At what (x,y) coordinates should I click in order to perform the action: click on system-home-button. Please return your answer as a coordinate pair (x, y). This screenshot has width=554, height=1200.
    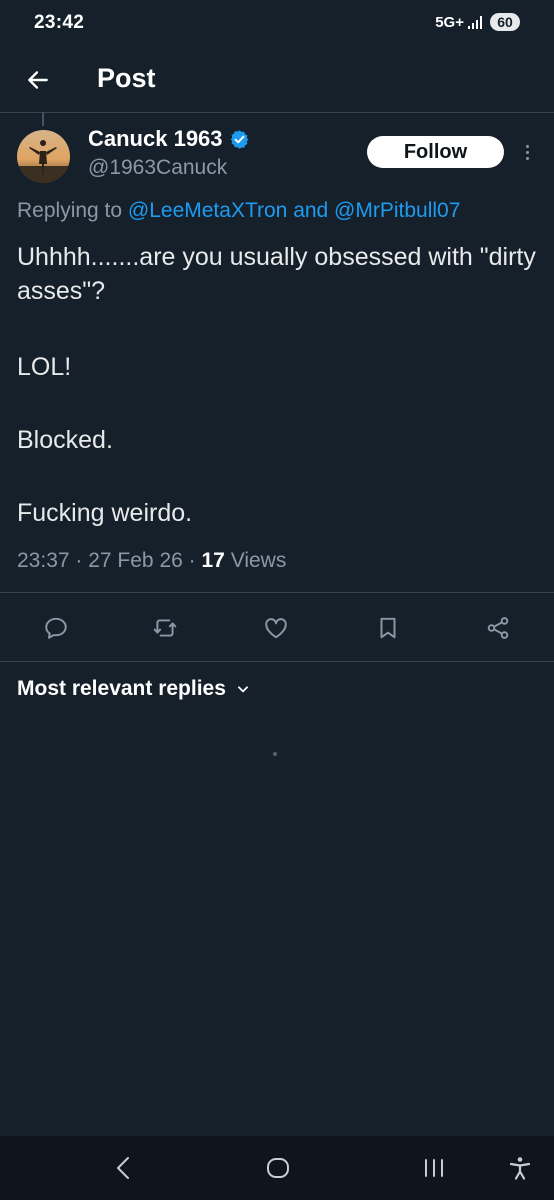
    Looking at the image, I should click on (278, 1168).